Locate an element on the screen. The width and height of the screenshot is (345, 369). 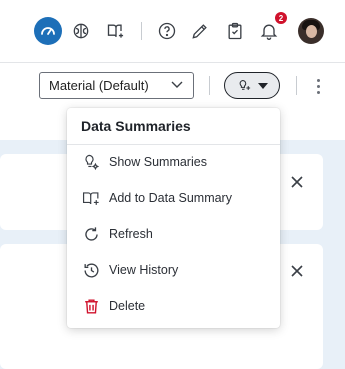
bell-icon is located at coordinates (269, 32).